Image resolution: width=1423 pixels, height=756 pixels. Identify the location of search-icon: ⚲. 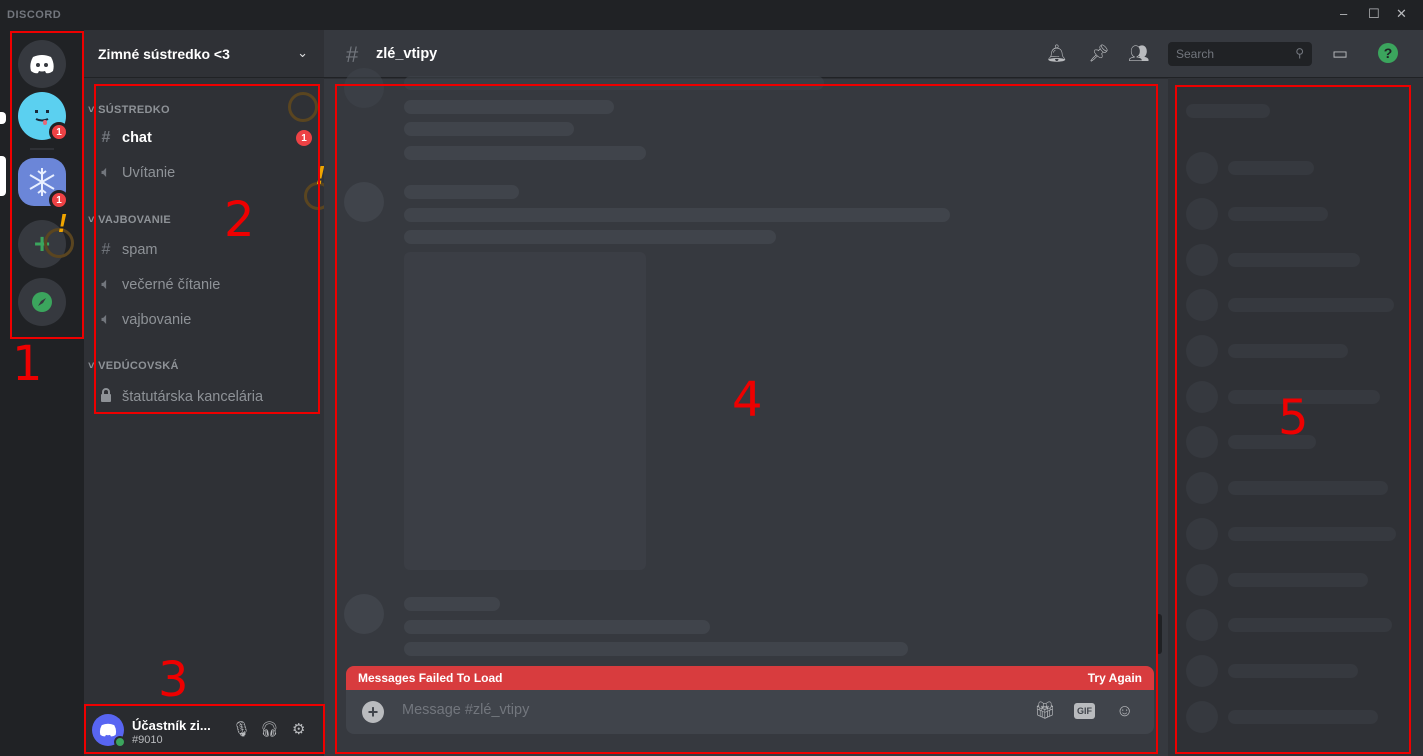
(1299, 53).